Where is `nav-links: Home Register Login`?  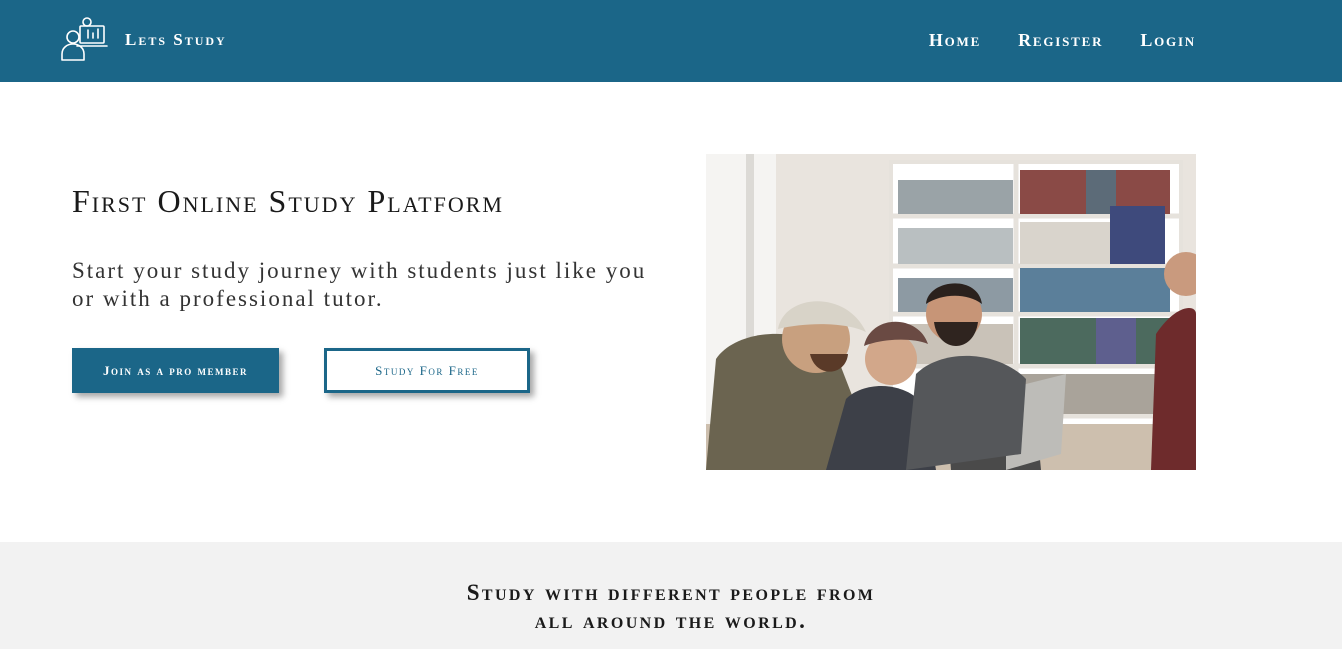
nav-links: Home Register Login is located at coordinates (1044, 40).